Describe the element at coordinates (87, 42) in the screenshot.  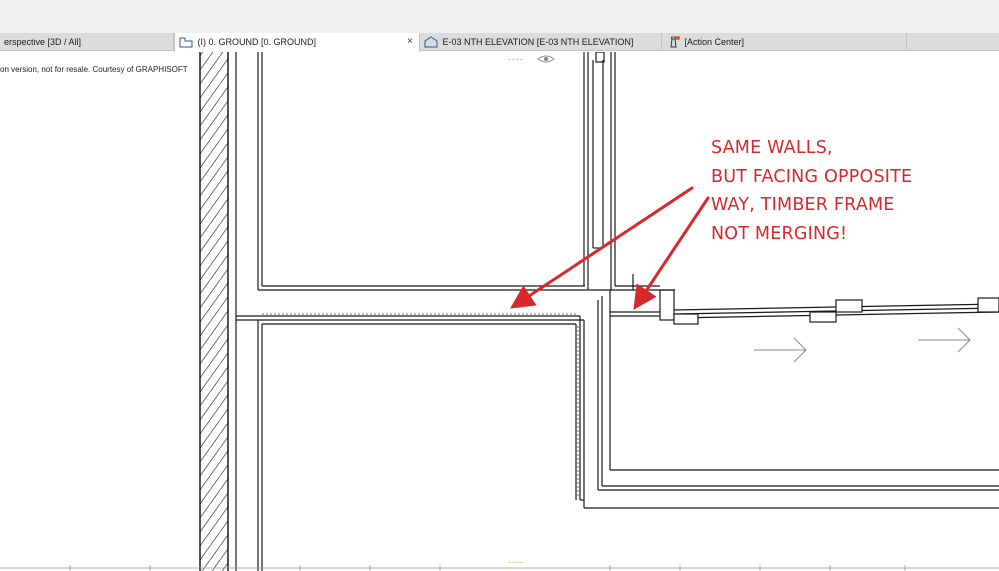
I see `tab-3d-perspective: erspective [3D / All]` at that location.